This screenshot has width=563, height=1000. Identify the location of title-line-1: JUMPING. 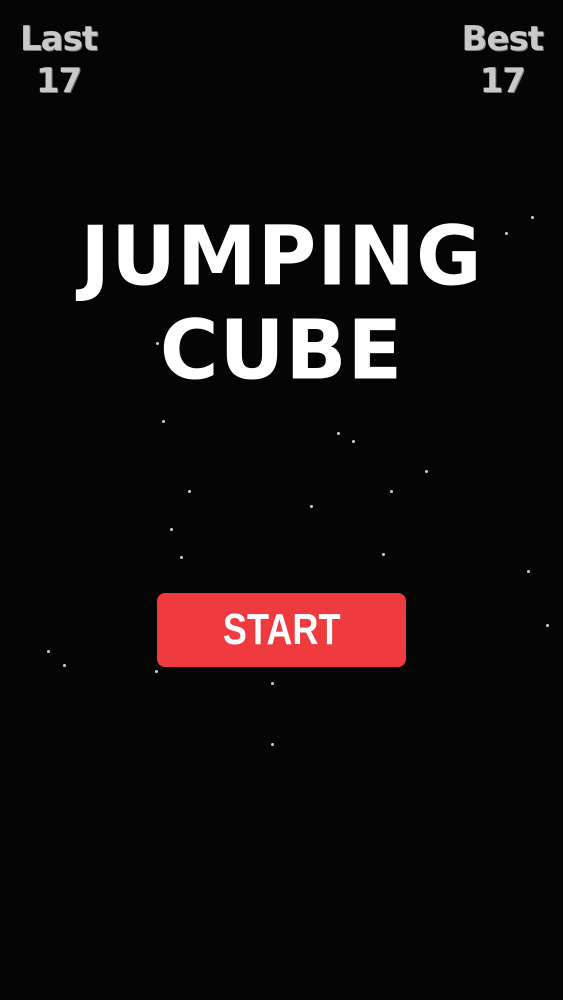
(281, 256).